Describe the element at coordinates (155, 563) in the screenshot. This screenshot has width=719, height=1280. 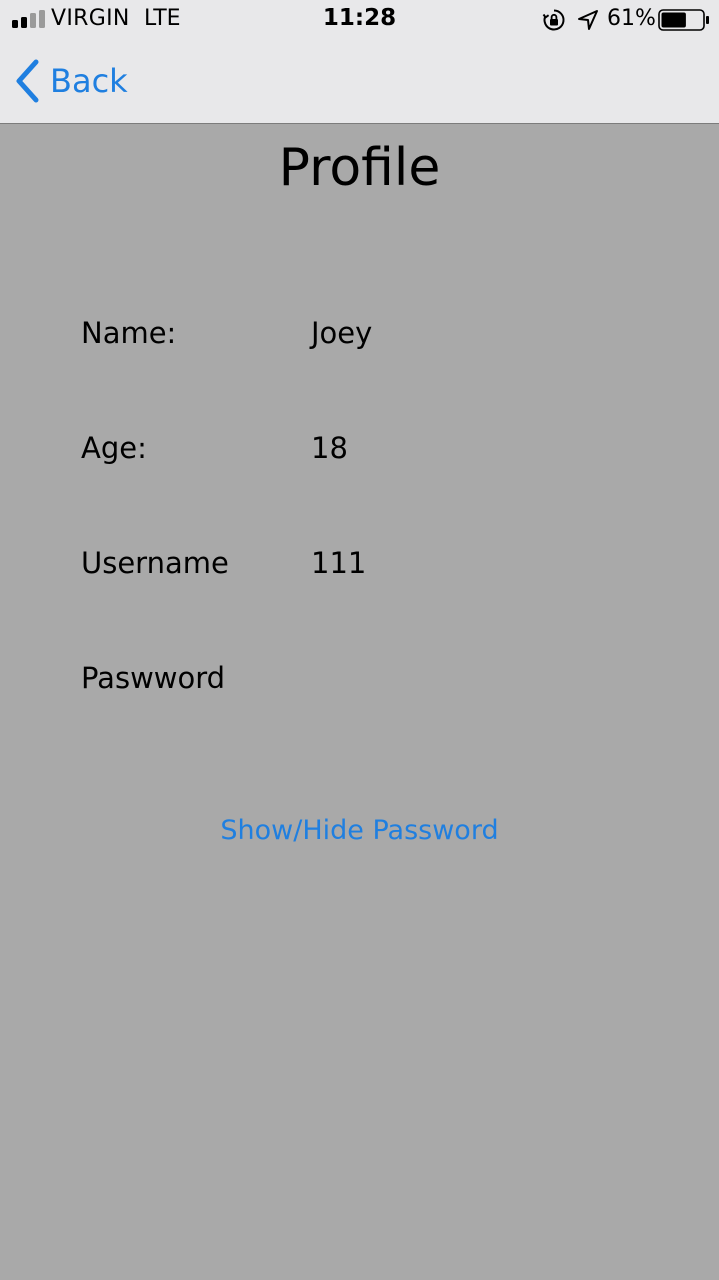
I see `username-label: Username` at that location.